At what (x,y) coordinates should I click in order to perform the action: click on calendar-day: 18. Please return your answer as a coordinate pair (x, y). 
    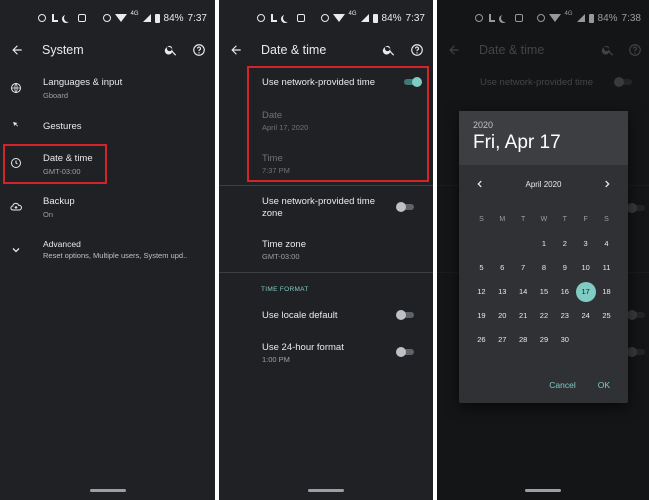
    Looking at the image, I should click on (606, 292).